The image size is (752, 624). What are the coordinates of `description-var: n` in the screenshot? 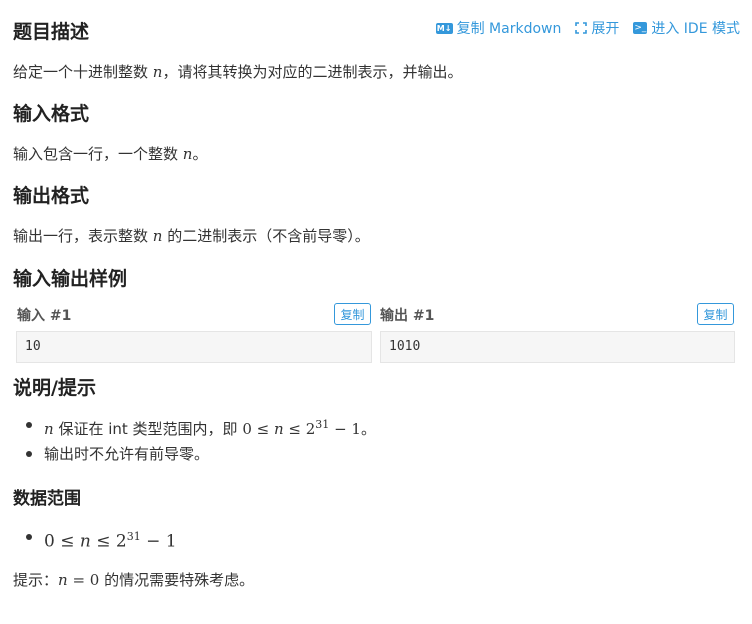 It's located at (157, 72).